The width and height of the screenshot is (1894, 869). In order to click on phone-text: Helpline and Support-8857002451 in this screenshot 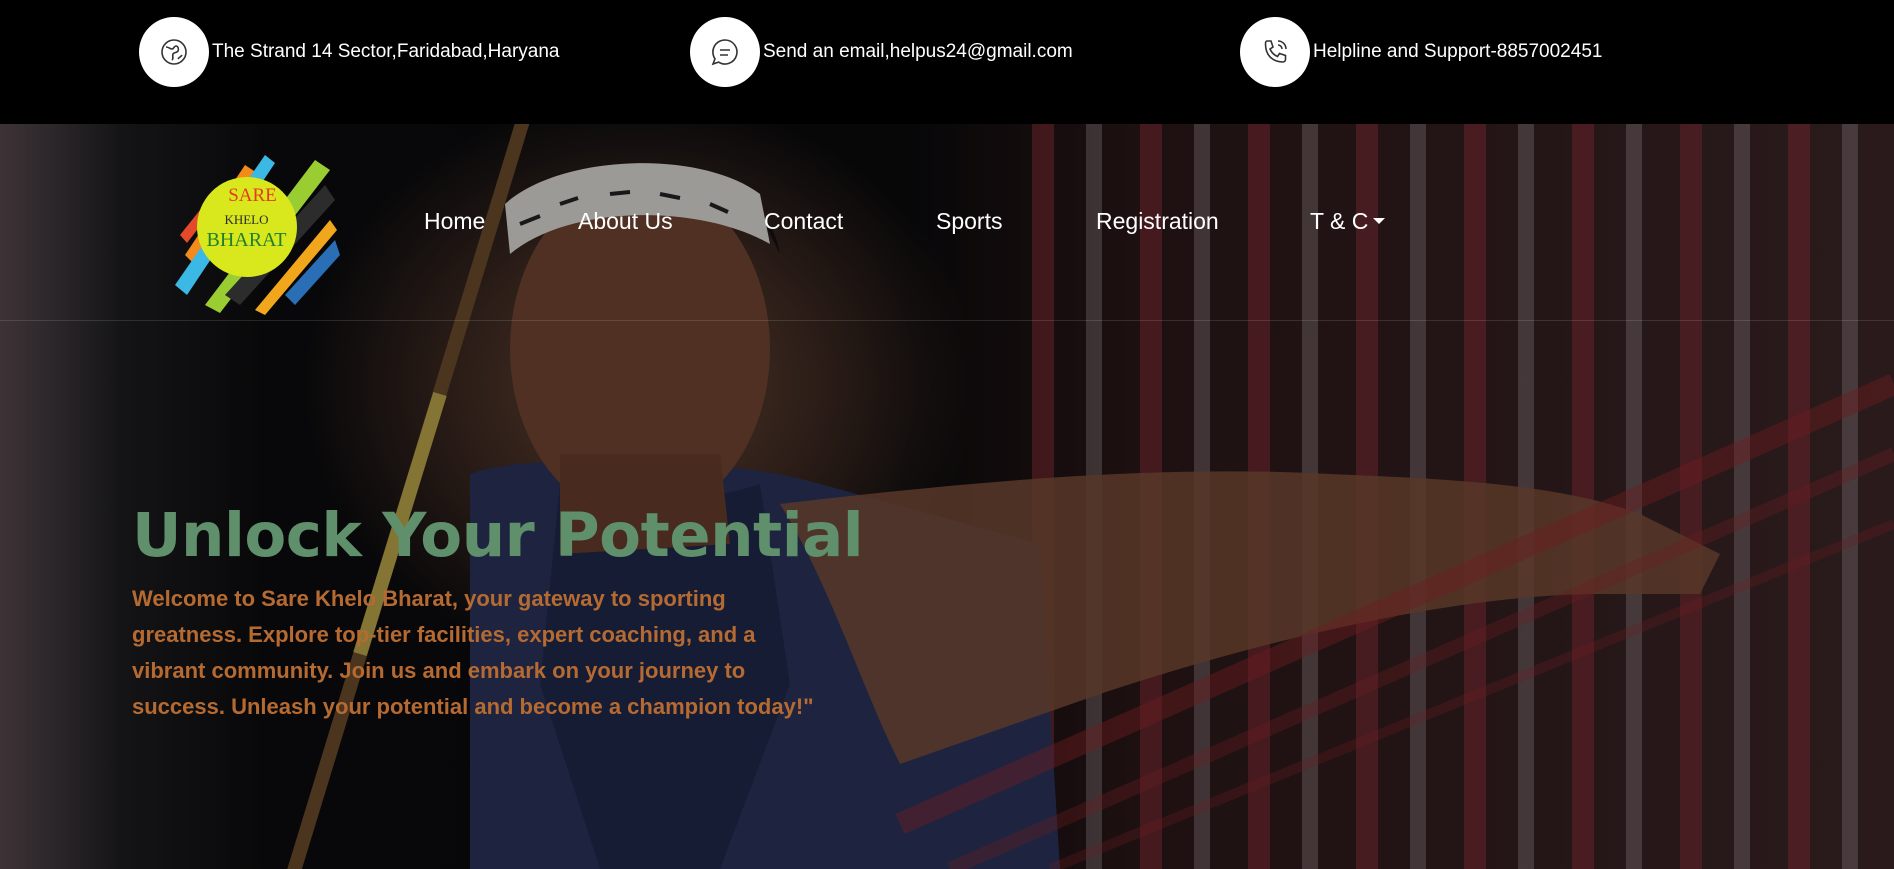, I will do `click(1457, 52)`.